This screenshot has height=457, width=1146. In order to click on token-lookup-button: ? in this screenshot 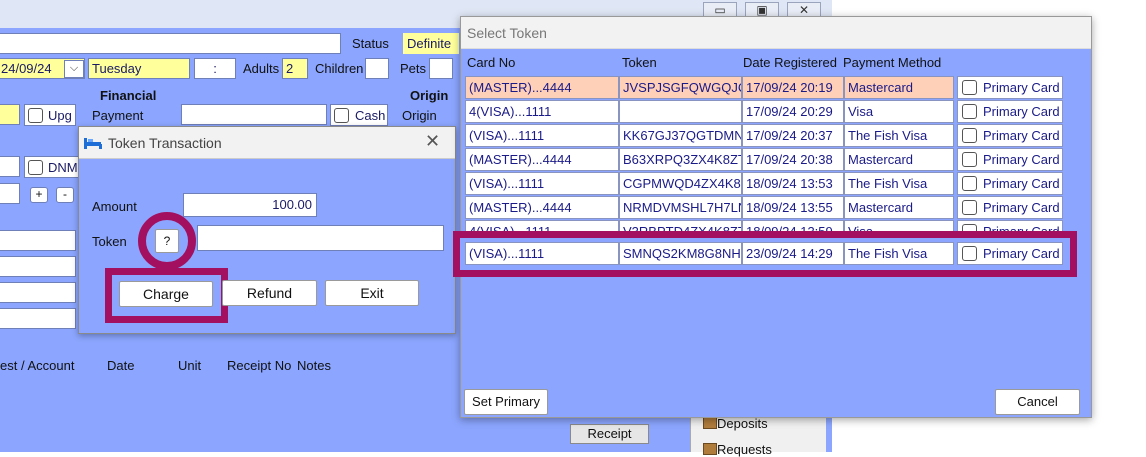, I will do `click(167, 241)`.